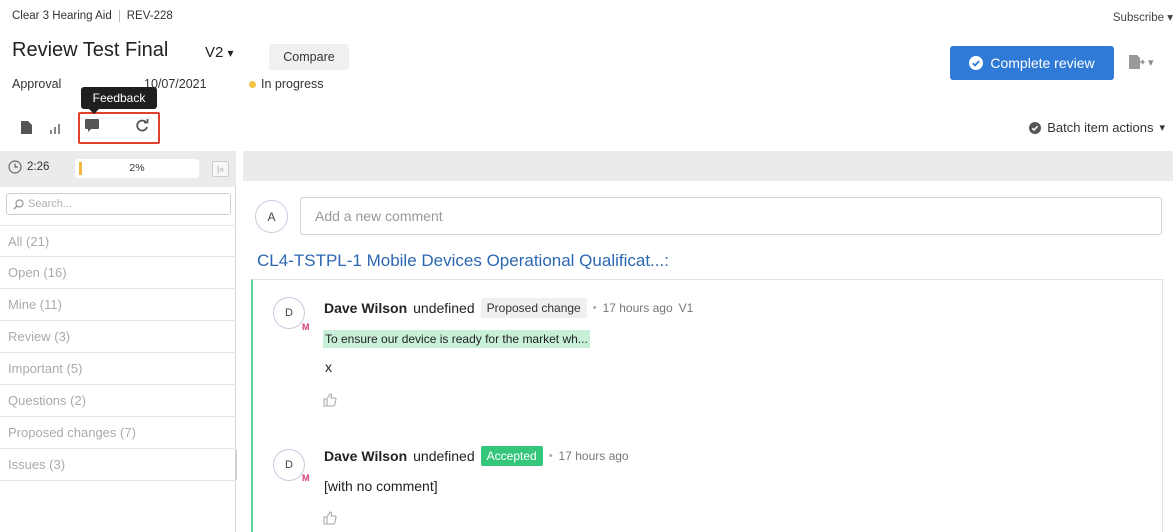 The image size is (1173, 532). Describe the element at coordinates (118, 337) in the screenshot. I see `filter-item-review: Review (3)` at that location.